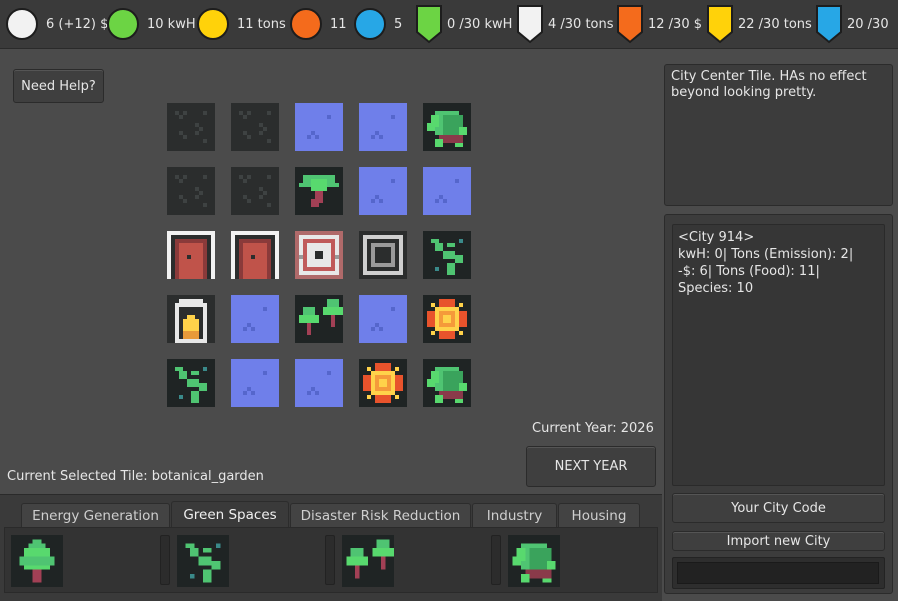 The height and width of the screenshot is (601, 898). What do you see at coordinates (514, 515) in the screenshot?
I see `tab-industry: Industry` at bounding box center [514, 515].